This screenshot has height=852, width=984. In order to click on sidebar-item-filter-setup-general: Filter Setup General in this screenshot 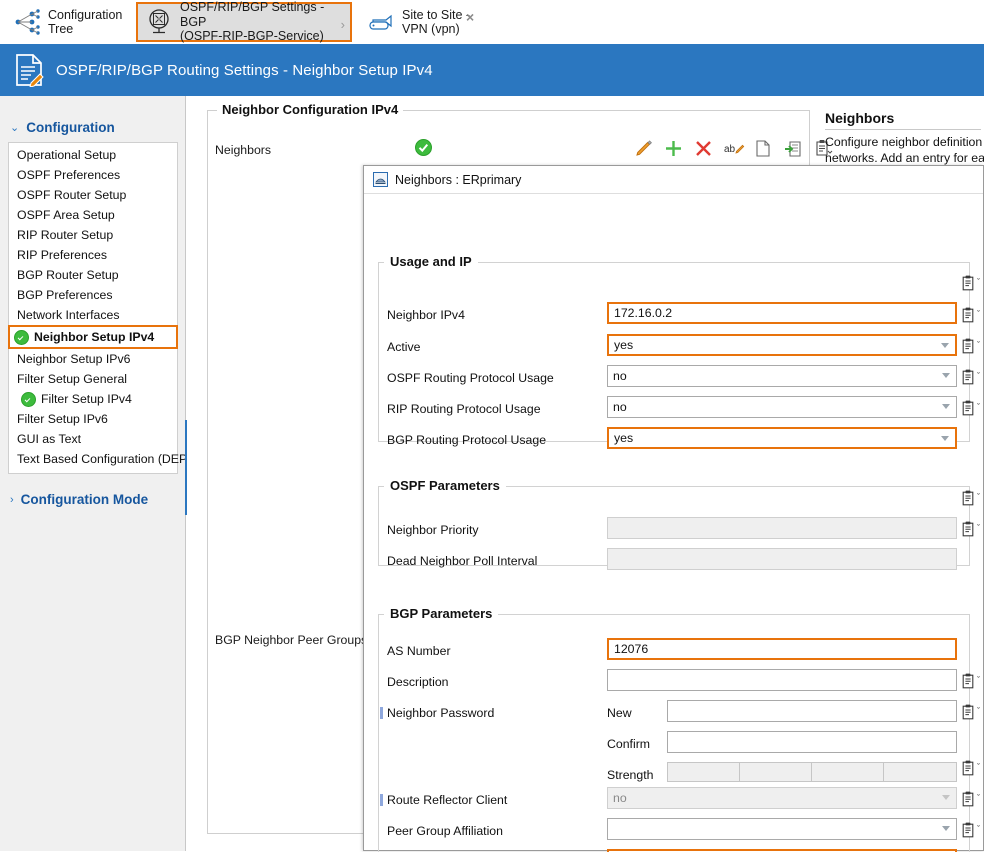, I will do `click(93, 379)`.